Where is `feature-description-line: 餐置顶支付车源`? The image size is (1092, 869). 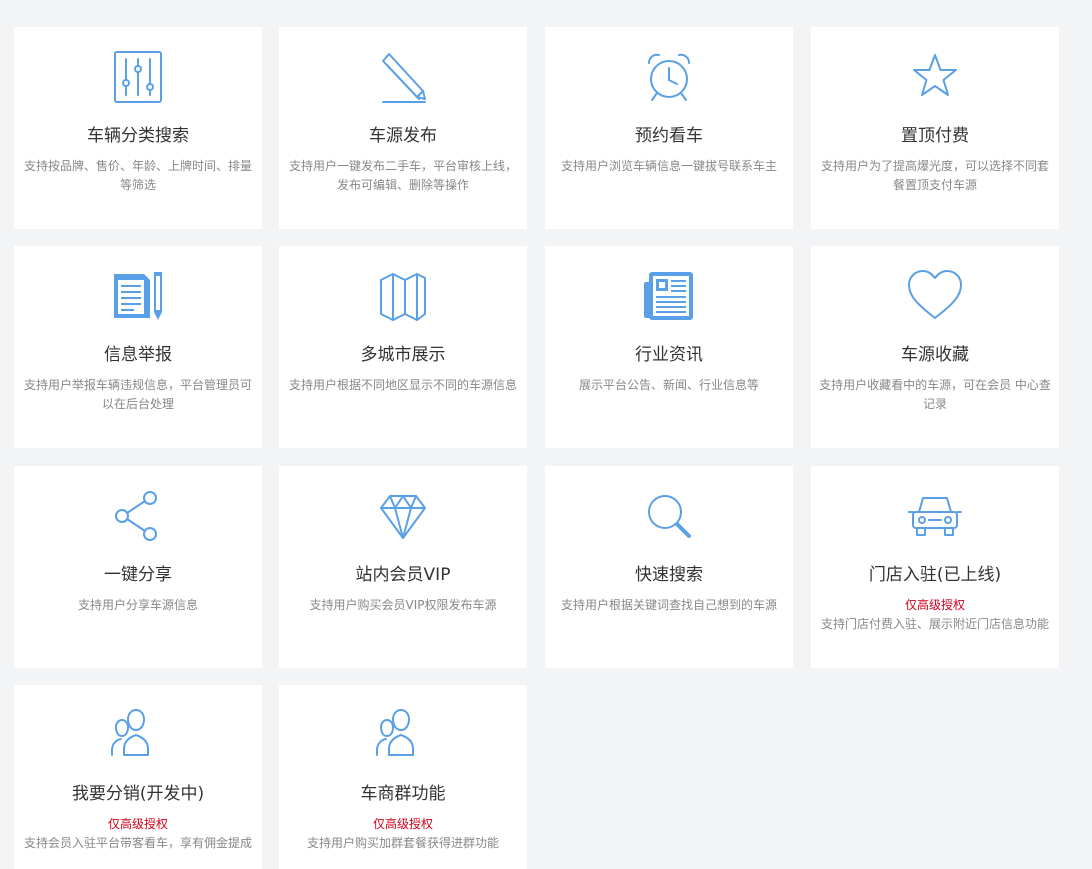 feature-description-line: 餐置顶支付车源 is located at coordinates (934, 185).